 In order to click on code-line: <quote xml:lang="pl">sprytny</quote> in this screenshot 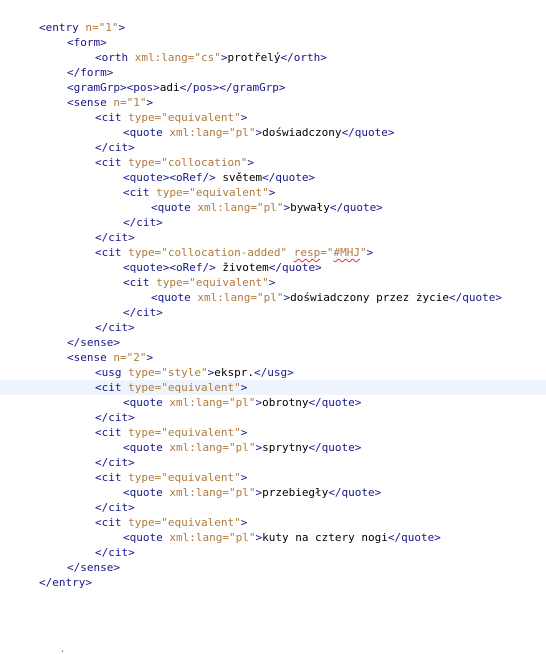, I will do `click(273, 447)`.